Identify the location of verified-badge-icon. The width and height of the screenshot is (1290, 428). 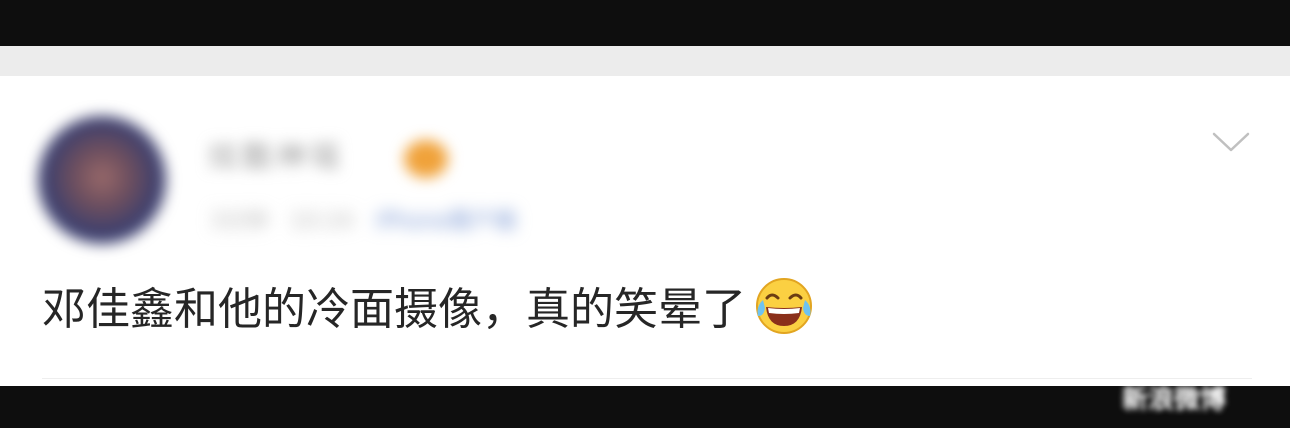
(426, 159).